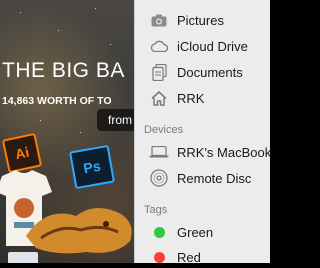  I want to click on photoshop-icon: Ps, so click(92, 167).